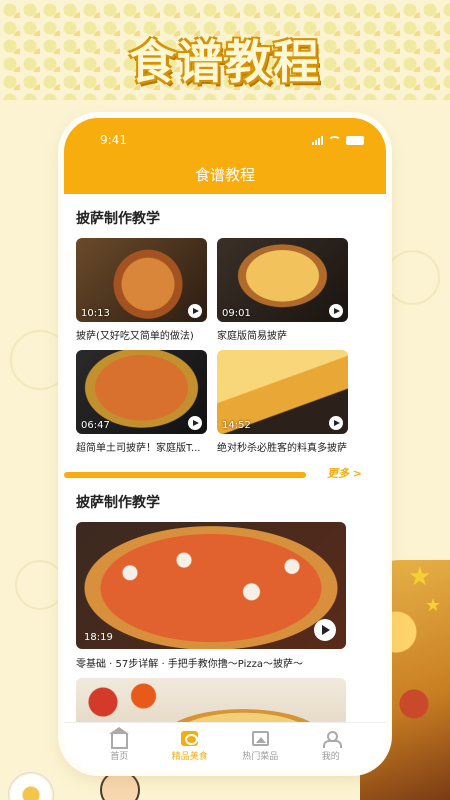 The width and height of the screenshot is (450, 800). Describe the element at coordinates (211, 662) in the screenshot. I see `video-title: 零基础 · 57步详解 · 手把手教你撸～Pizza～披萨～` at that location.